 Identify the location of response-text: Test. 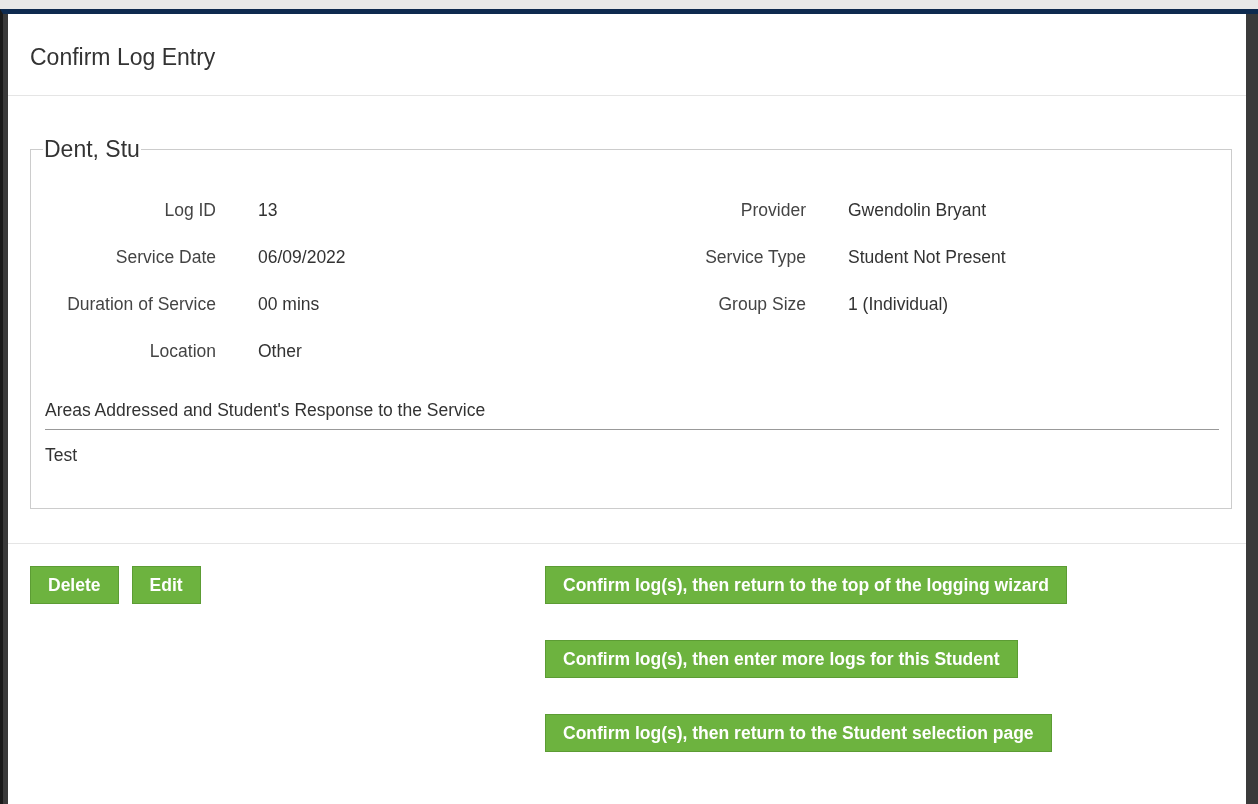
(62, 455).